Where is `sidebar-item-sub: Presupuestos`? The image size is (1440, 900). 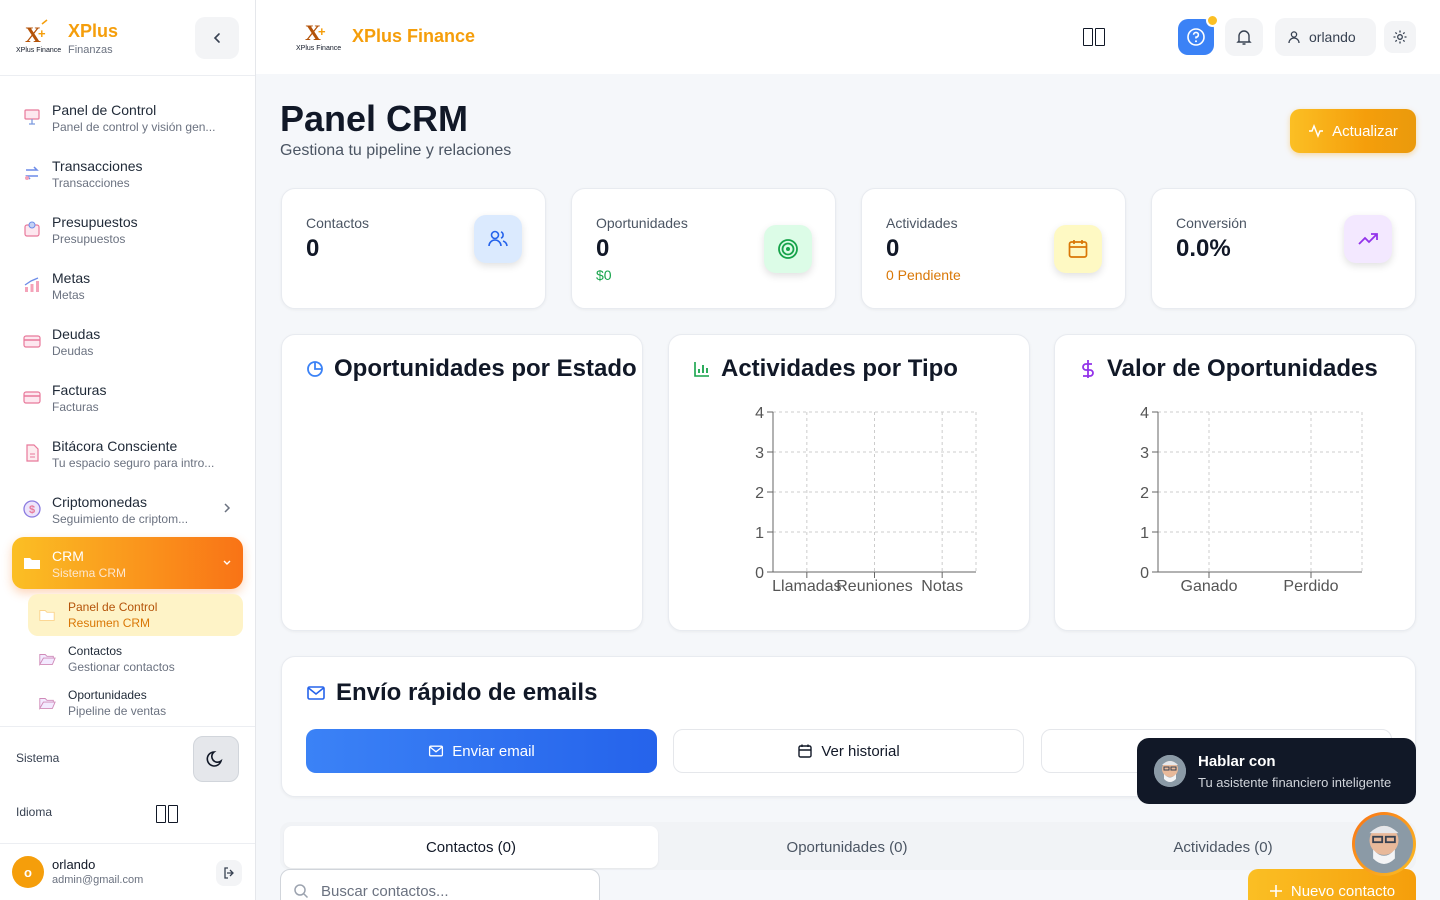 sidebar-item-sub: Presupuestos is located at coordinates (89, 239).